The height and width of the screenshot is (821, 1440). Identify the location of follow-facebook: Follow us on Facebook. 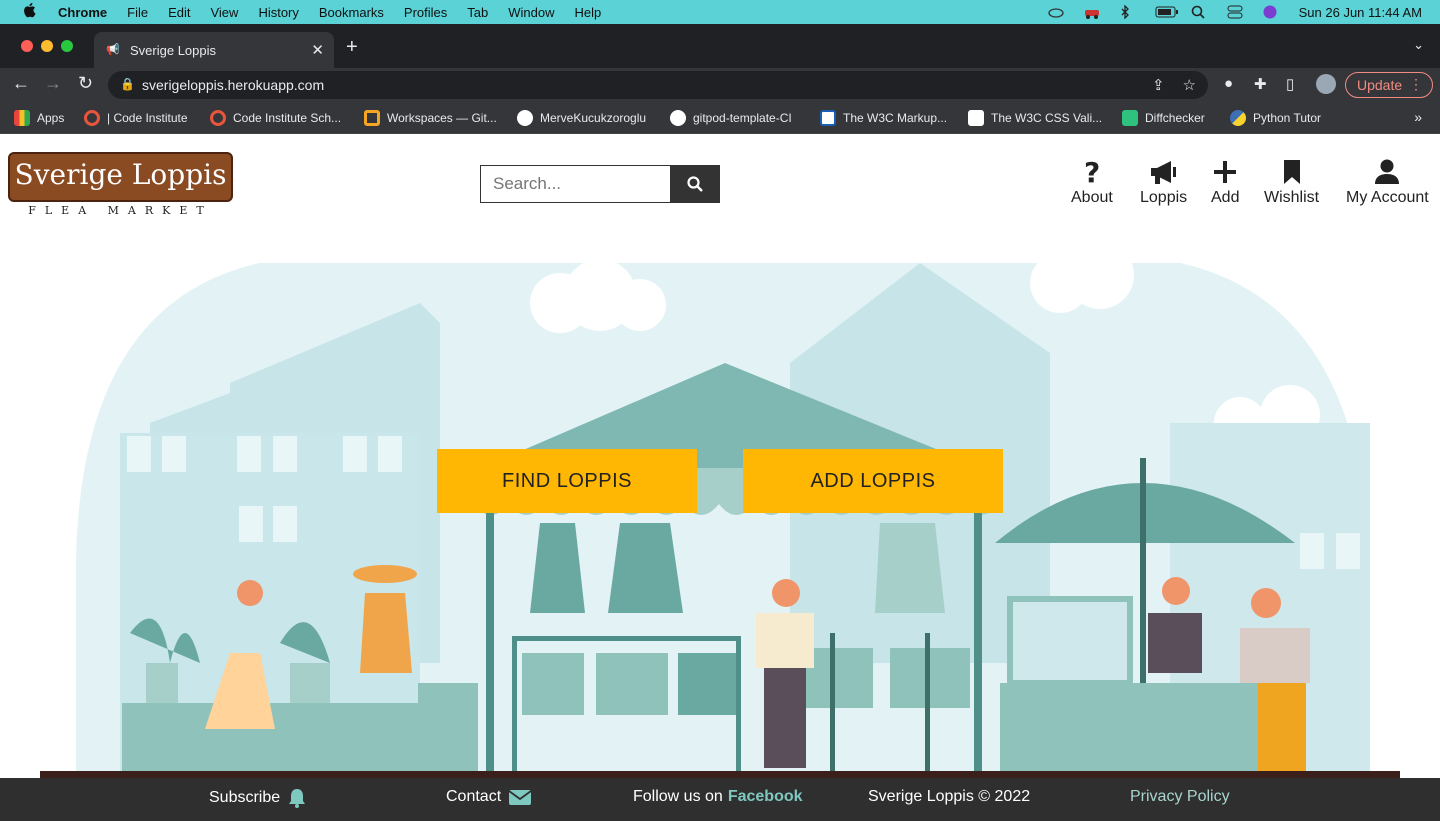
(718, 797).